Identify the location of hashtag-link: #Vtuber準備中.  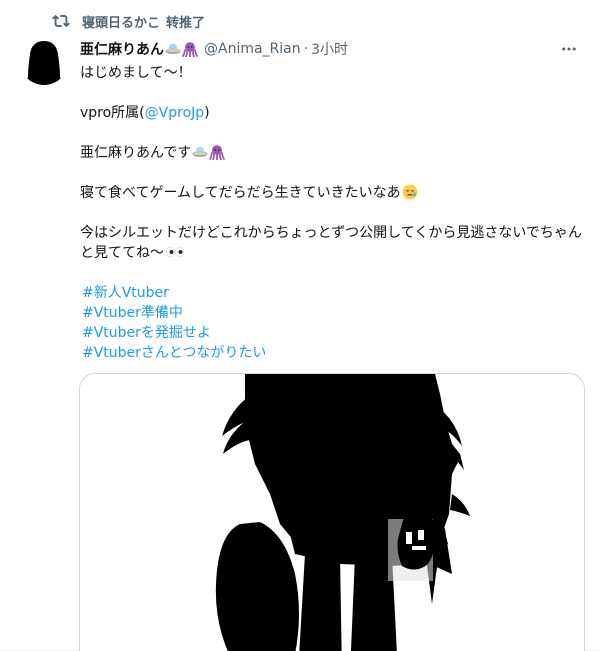
(132, 313).